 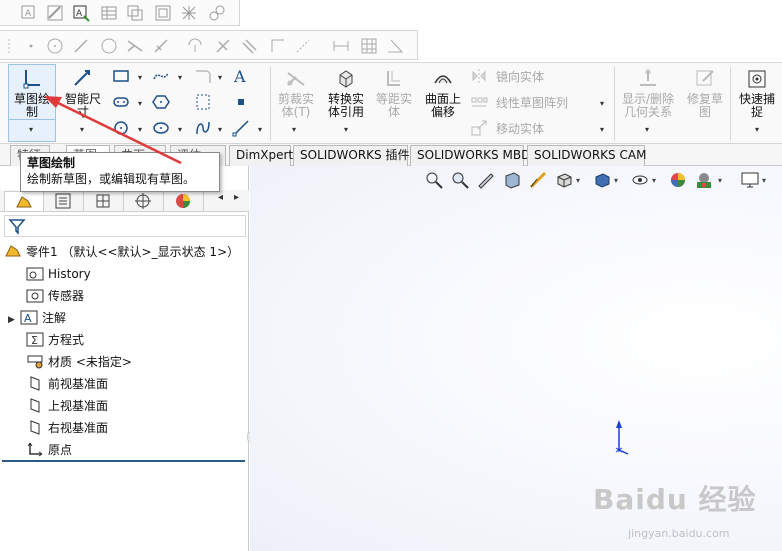 What do you see at coordinates (678, 180) in the screenshot?
I see `appearance-icon` at bounding box center [678, 180].